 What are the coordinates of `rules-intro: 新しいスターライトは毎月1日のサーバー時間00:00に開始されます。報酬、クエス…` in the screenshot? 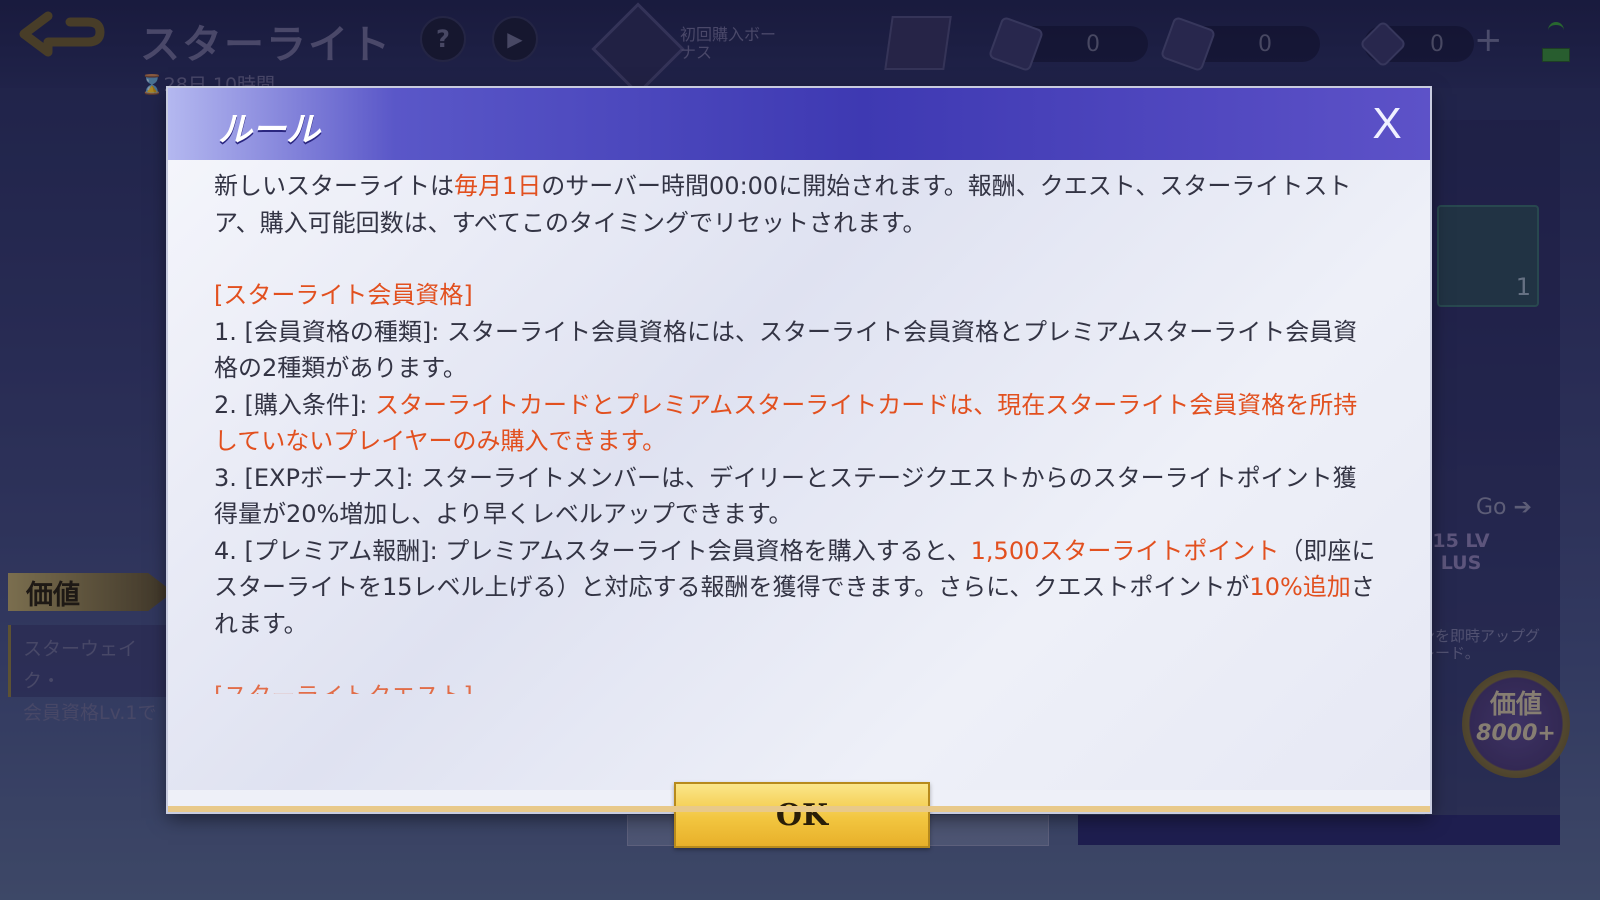 It's located at (783, 204).